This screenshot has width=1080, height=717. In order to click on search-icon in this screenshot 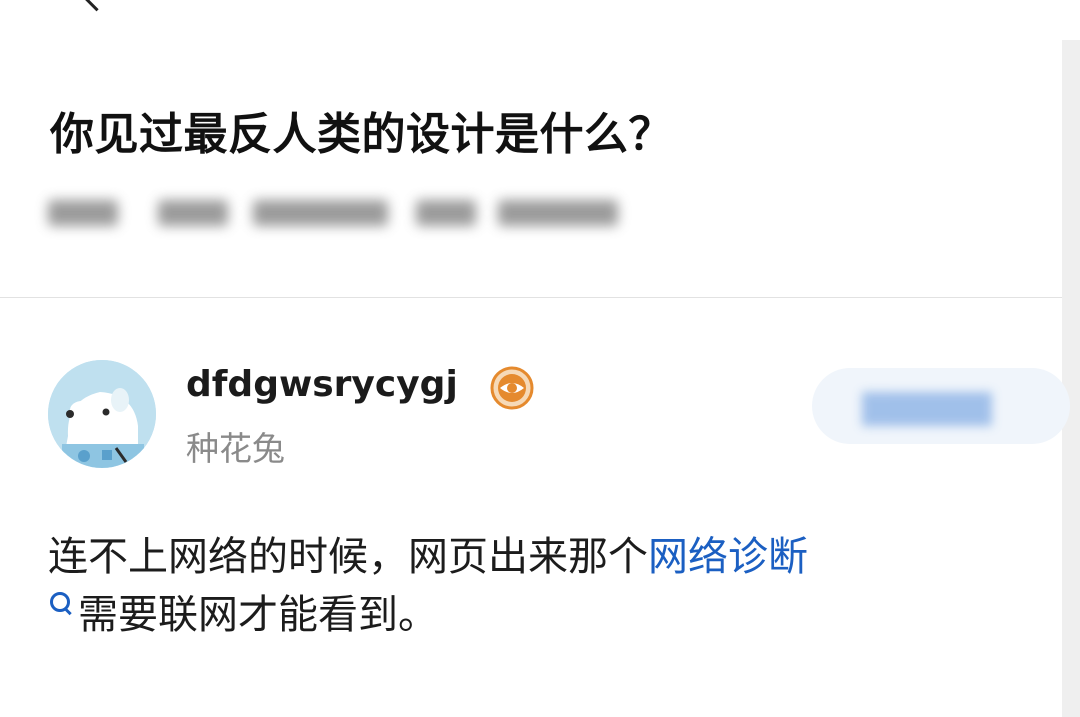, I will do `click(61, 603)`.